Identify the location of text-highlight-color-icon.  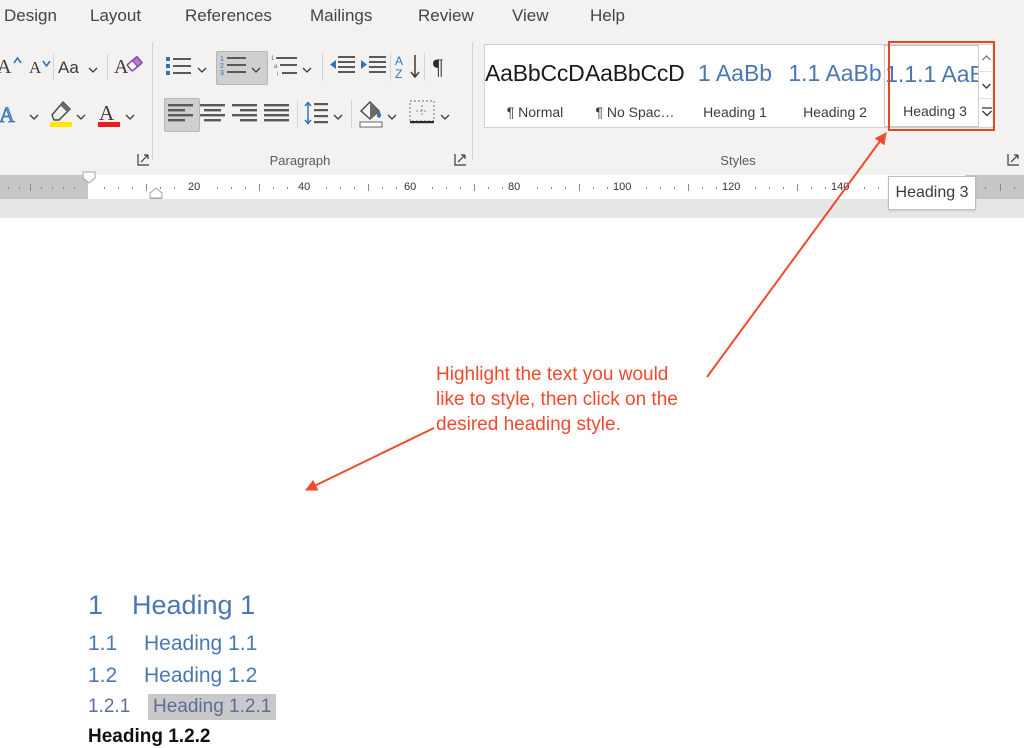
(61, 114).